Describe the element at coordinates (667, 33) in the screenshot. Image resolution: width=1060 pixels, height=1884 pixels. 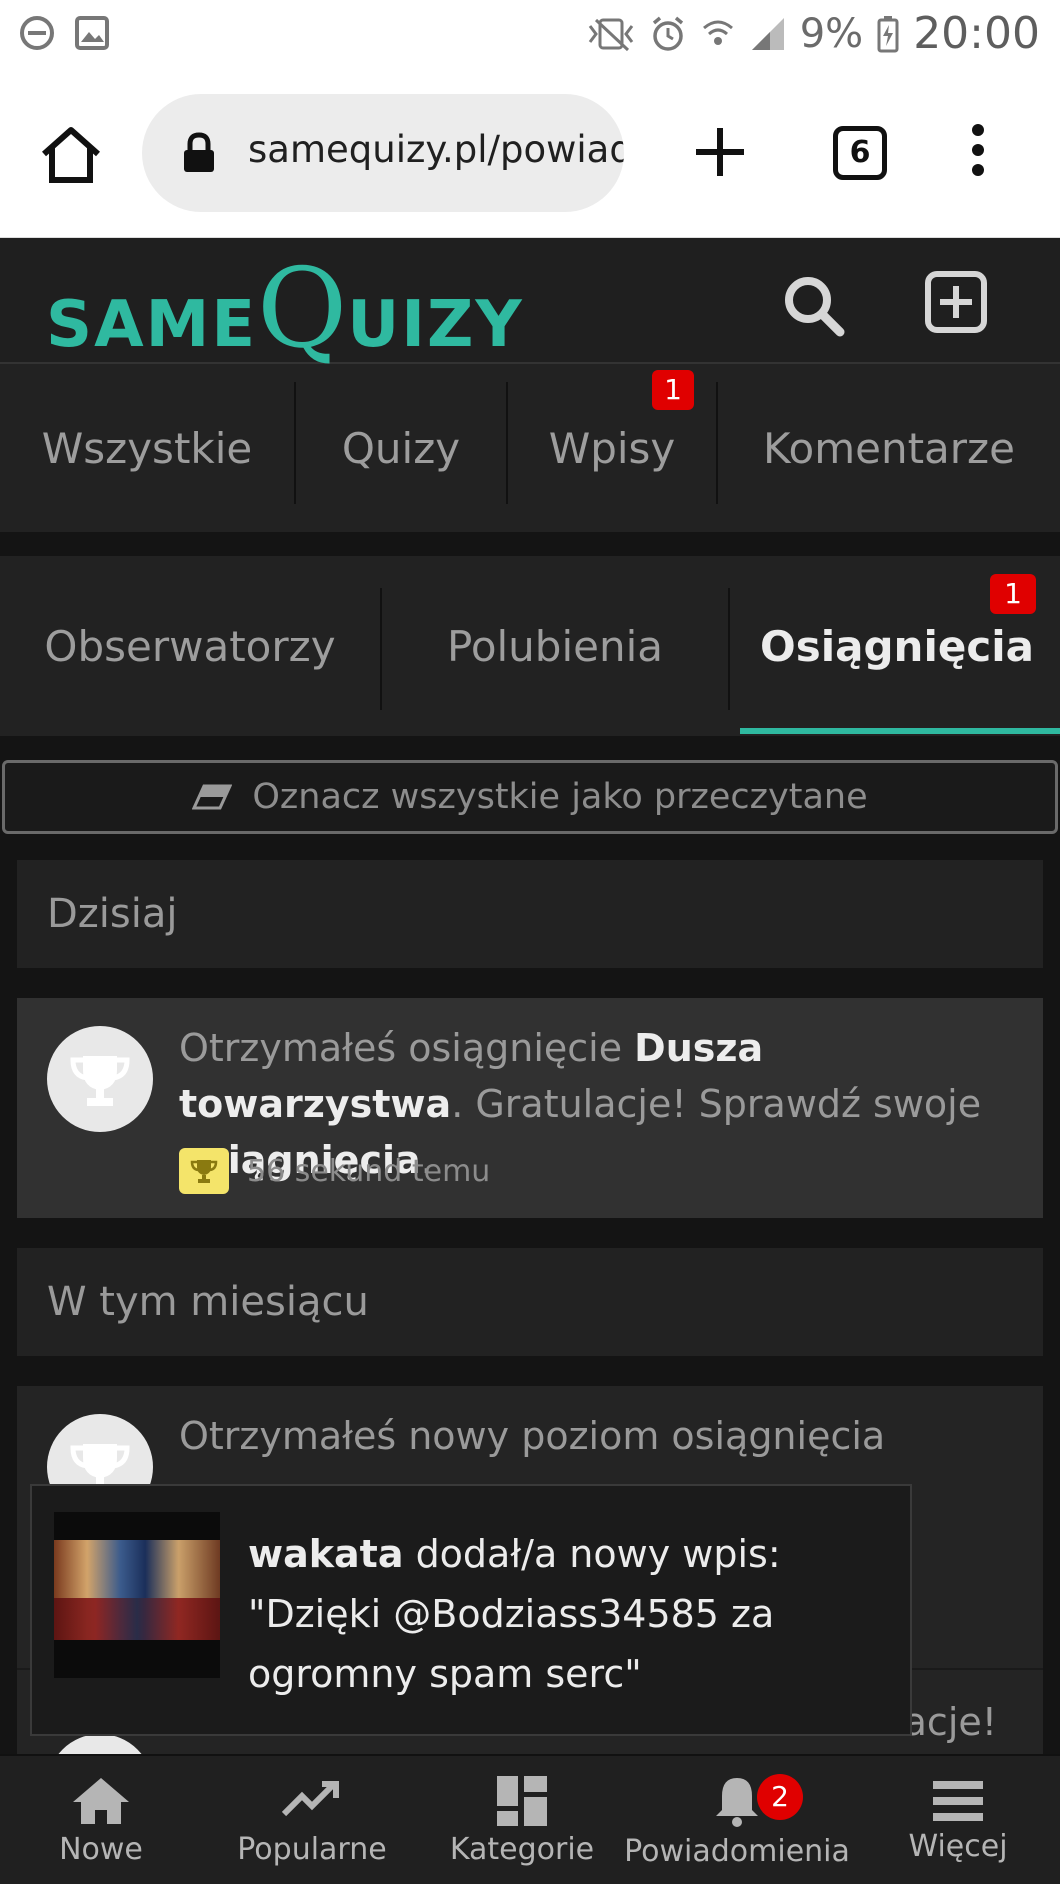
I see `alarm-icon` at that location.